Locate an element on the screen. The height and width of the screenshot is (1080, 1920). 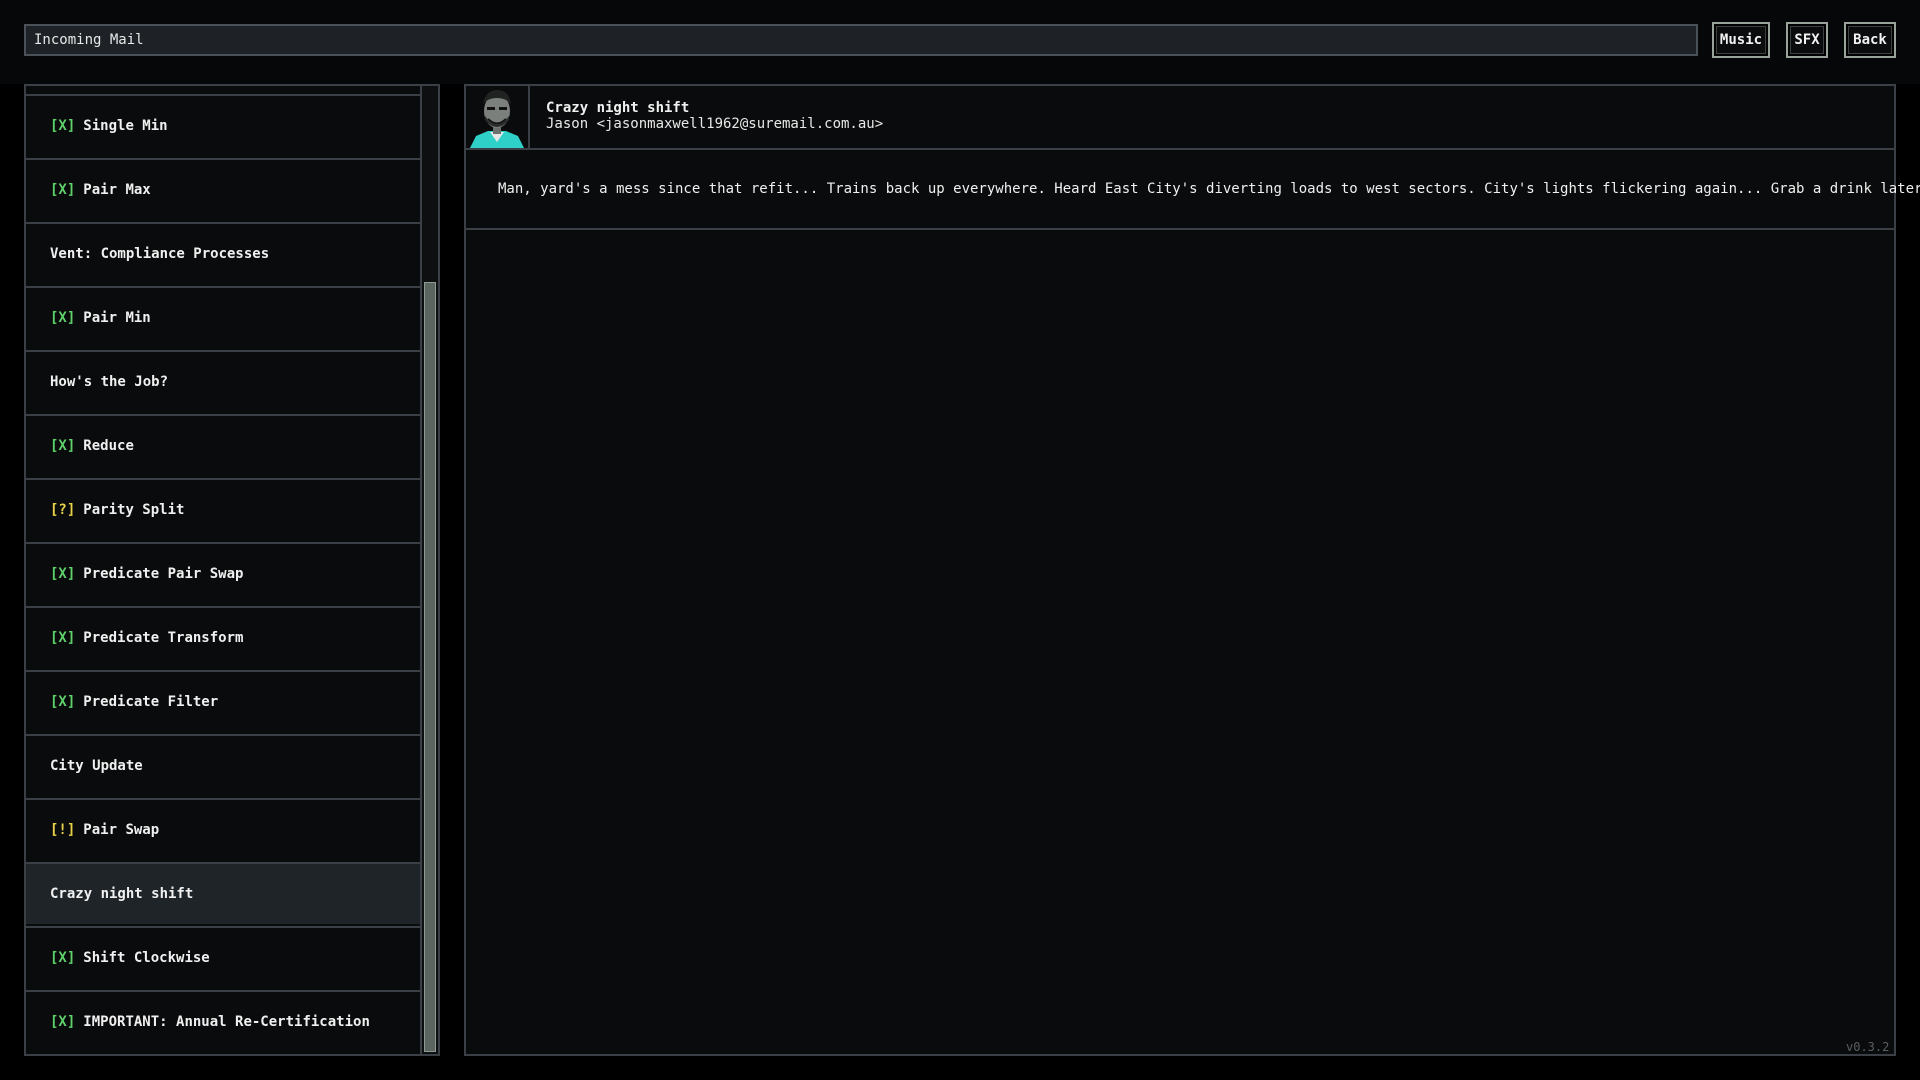
mail-subject-label: City Update is located at coordinates (96, 766).